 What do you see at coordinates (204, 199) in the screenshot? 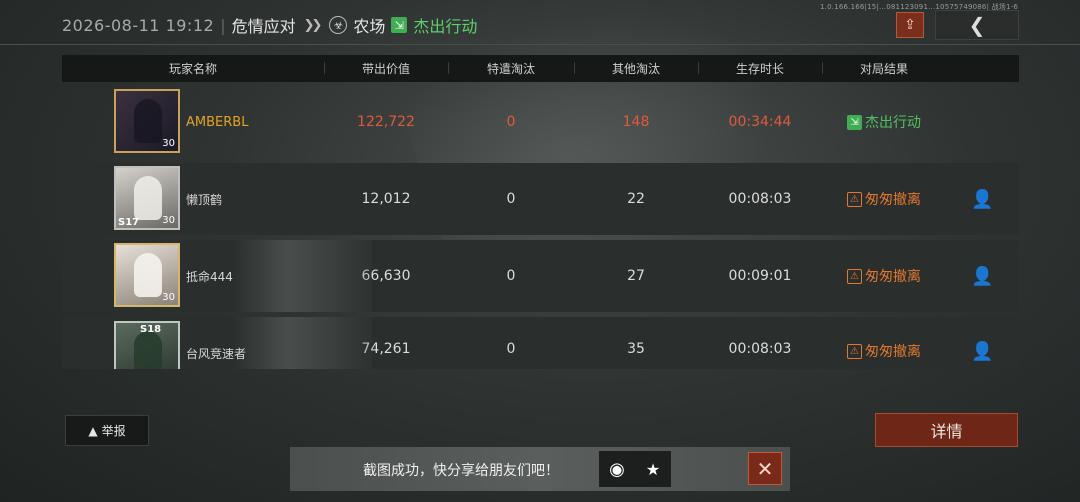
I see `player-name: 懒顶鹤` at bounding box center [204, 199].